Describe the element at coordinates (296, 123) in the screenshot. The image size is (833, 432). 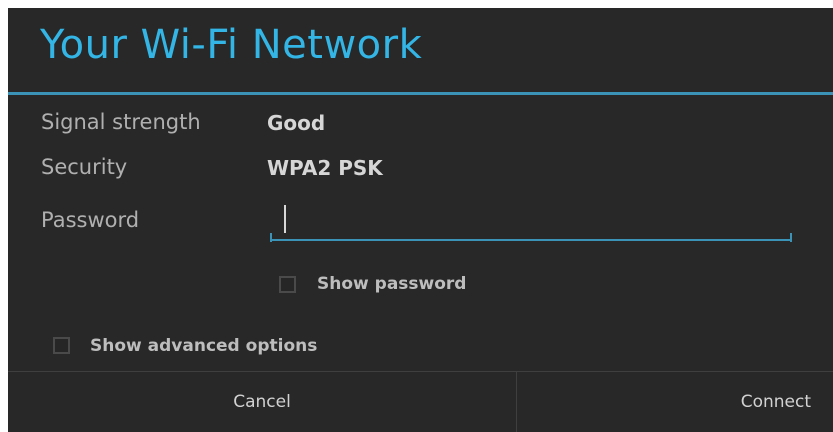
I see `signal-strength-value: Good` at that location.